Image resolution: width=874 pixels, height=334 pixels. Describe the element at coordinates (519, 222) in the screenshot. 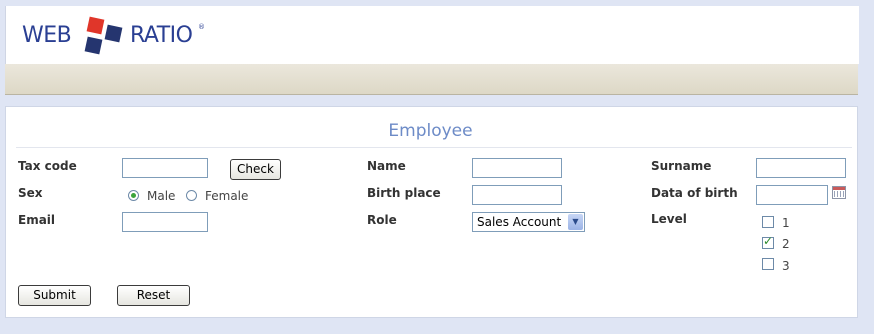

I see `role-selected-value: Sales Account` at that location.